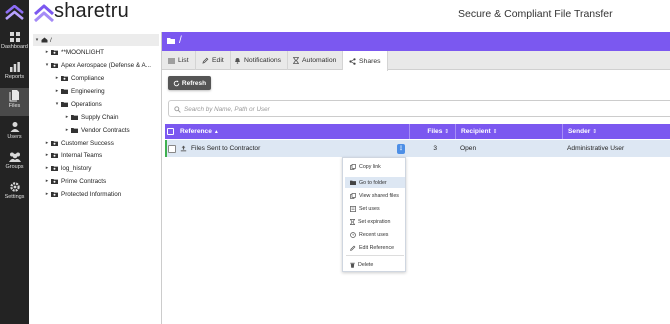  What do you see at coordinates (508, 131) in the screenshot?
I see `column-header-recipient: Recipient ⇕` at bounding box center [508, 131].